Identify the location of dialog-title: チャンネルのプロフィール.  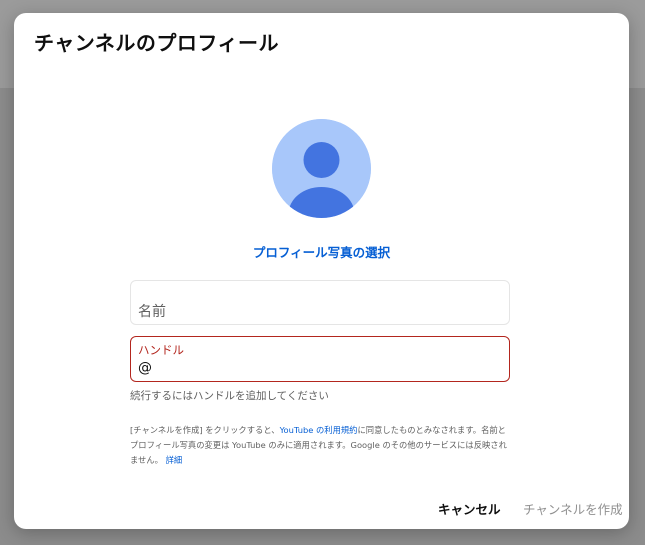
(156, 43).